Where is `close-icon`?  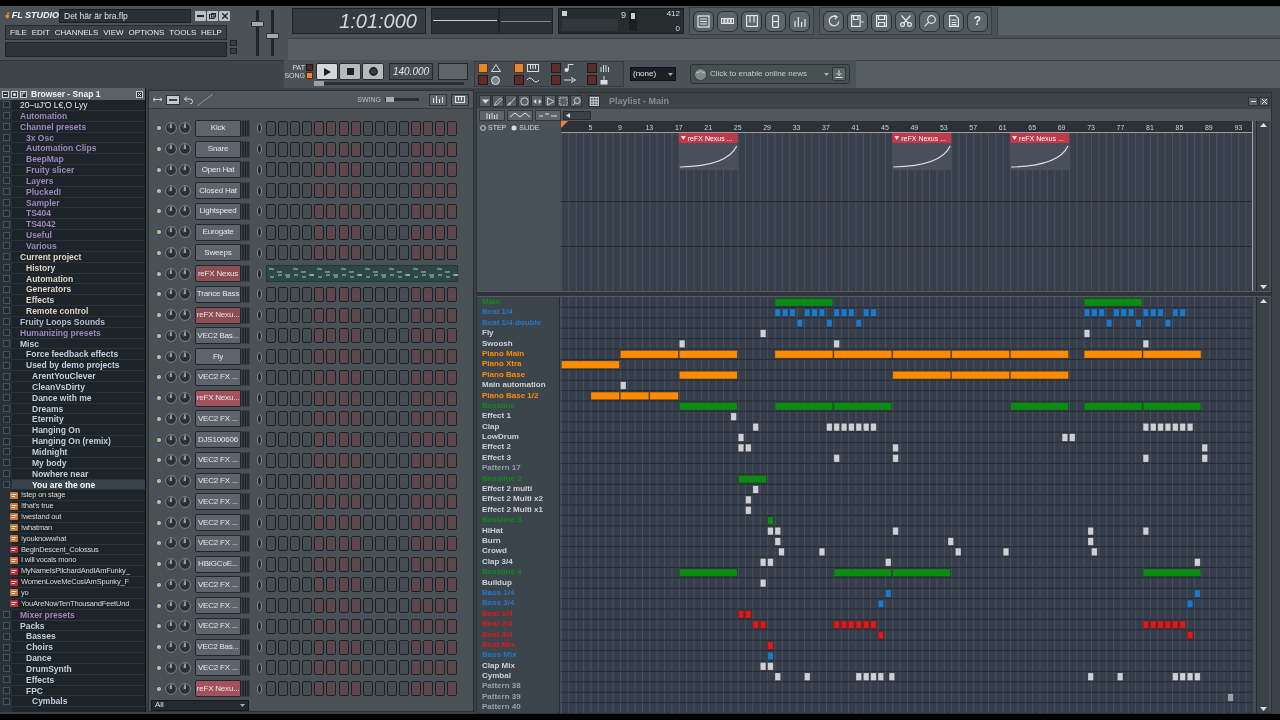
close-icon is located at coordinates (139, 94).